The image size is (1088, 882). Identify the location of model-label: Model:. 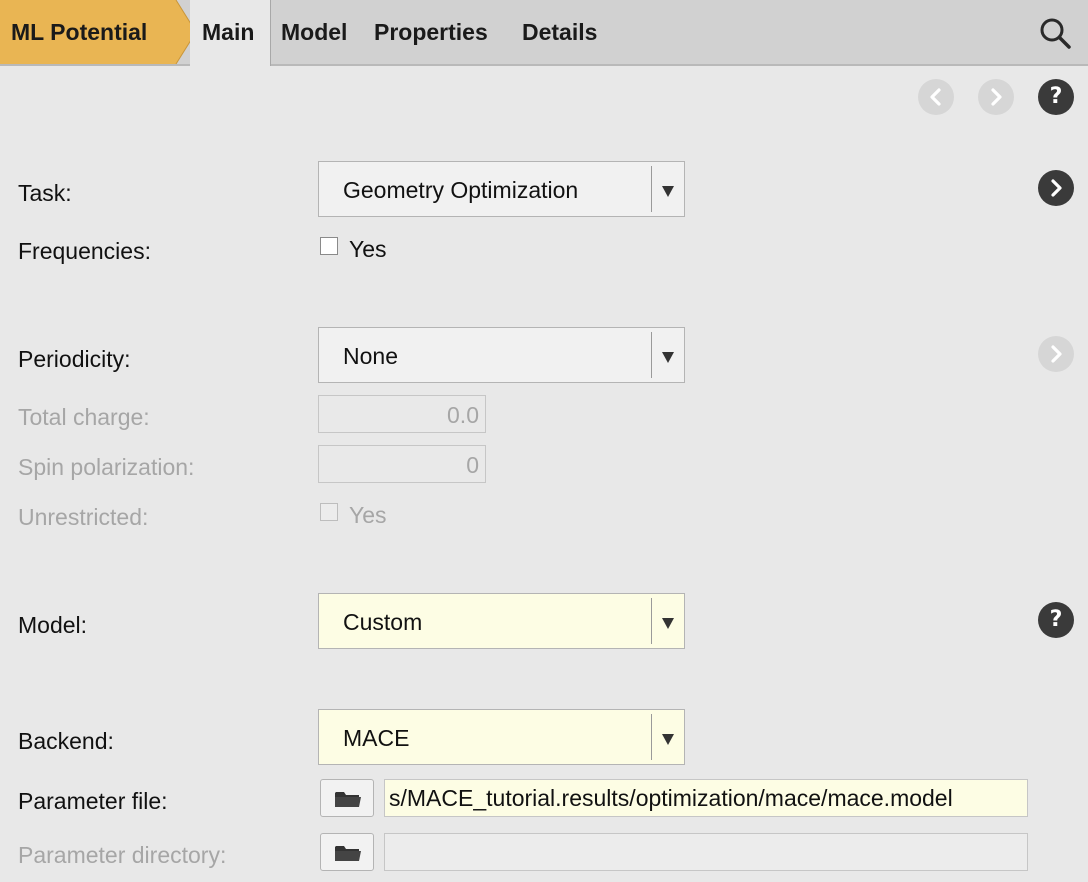
(53, 625).